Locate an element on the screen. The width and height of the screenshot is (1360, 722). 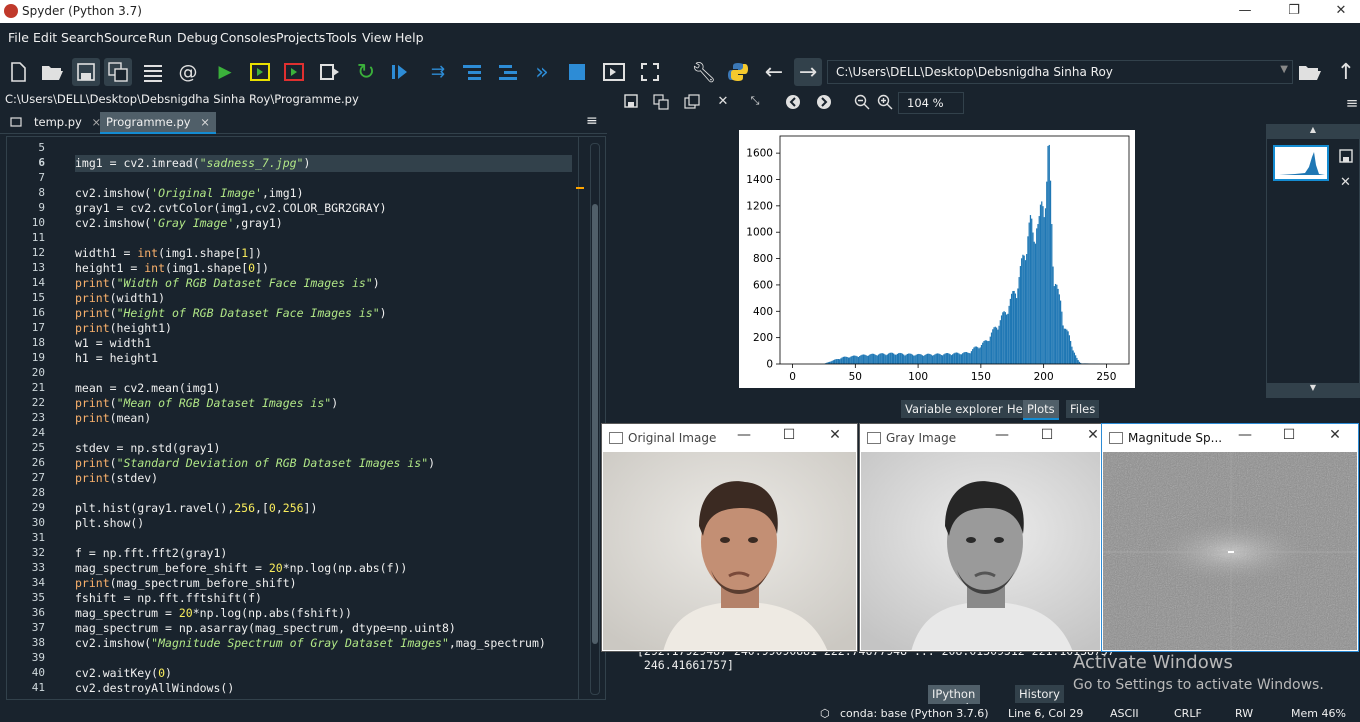
remove-all-plots-icon: ⤡ is located at coordinates (755, 103).